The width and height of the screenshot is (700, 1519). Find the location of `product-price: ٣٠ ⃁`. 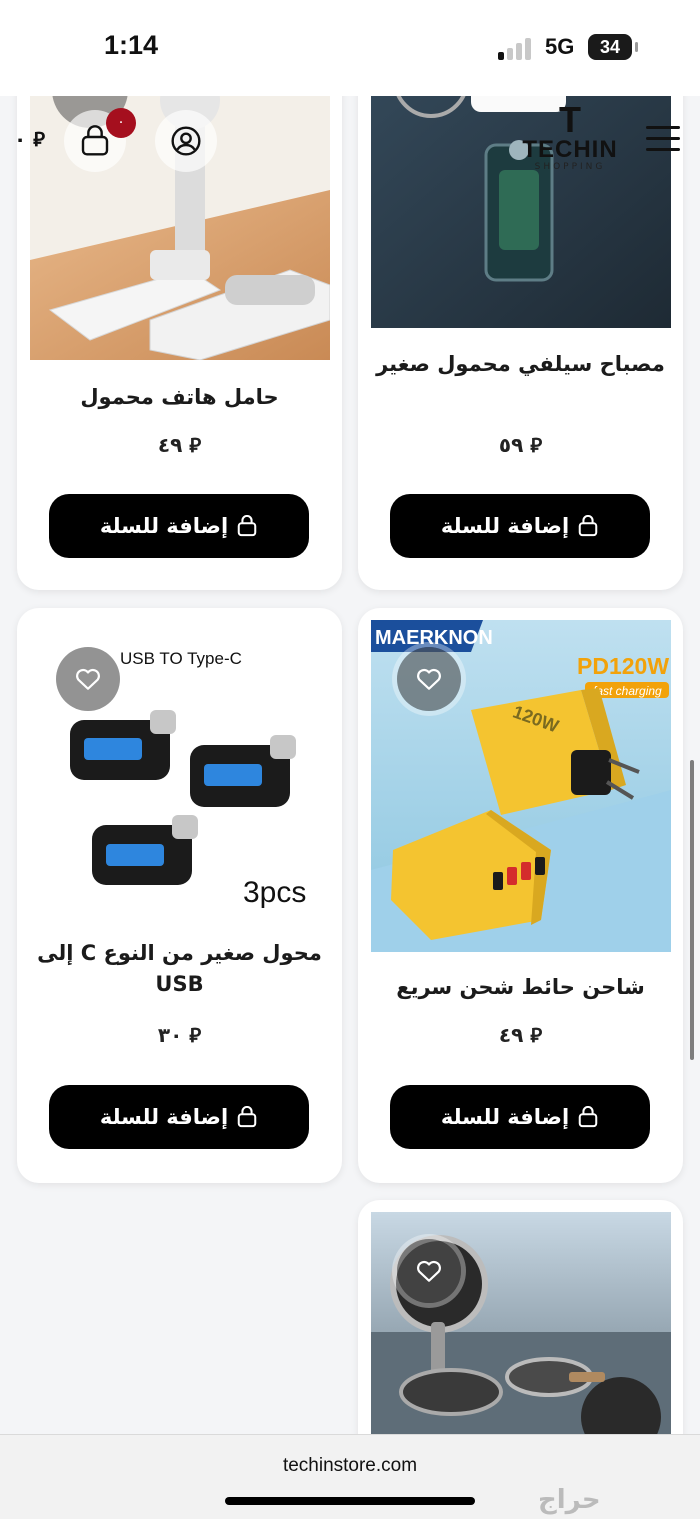

product-price: ٣٠ ⃁ is located at coordinates (179, 1035).